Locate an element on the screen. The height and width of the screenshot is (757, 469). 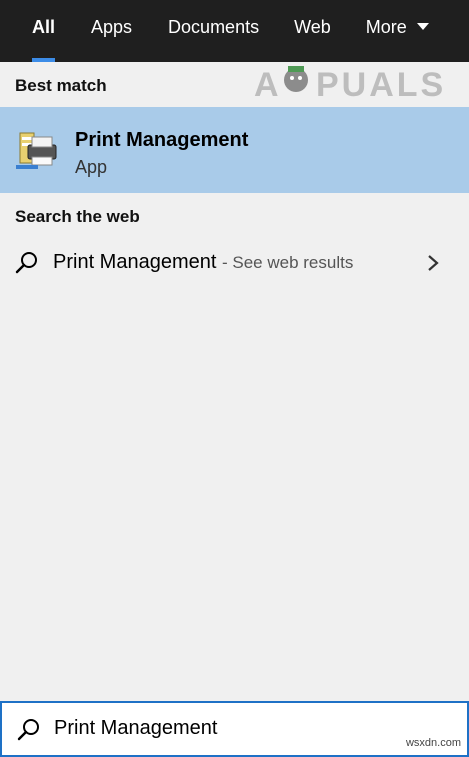
web-result-suffix: - See web results is located at coordinates (287, 262).